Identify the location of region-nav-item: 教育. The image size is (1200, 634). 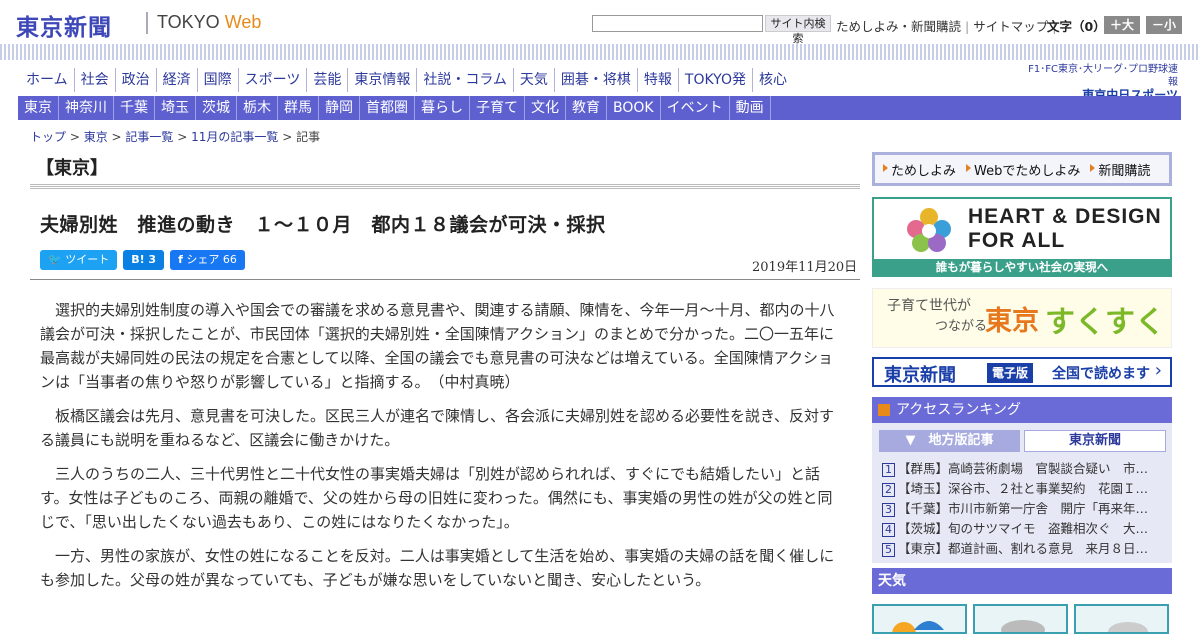
(586, 108).